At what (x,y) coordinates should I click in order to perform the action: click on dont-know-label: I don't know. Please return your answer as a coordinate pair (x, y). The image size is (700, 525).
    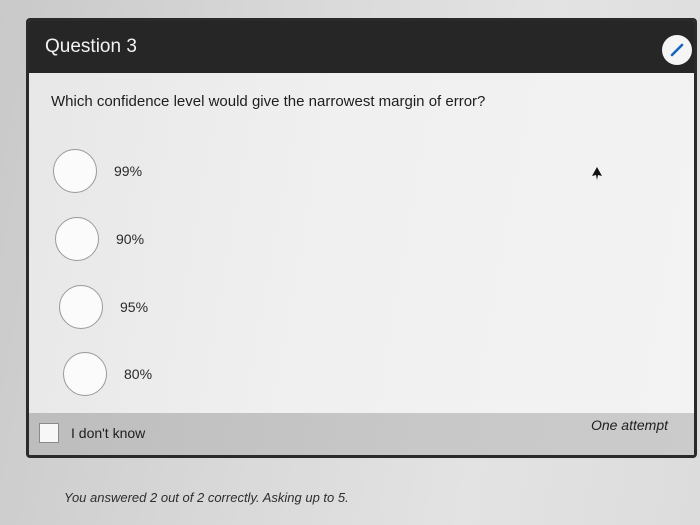
    Looking at the image, I should click on (108, 433).